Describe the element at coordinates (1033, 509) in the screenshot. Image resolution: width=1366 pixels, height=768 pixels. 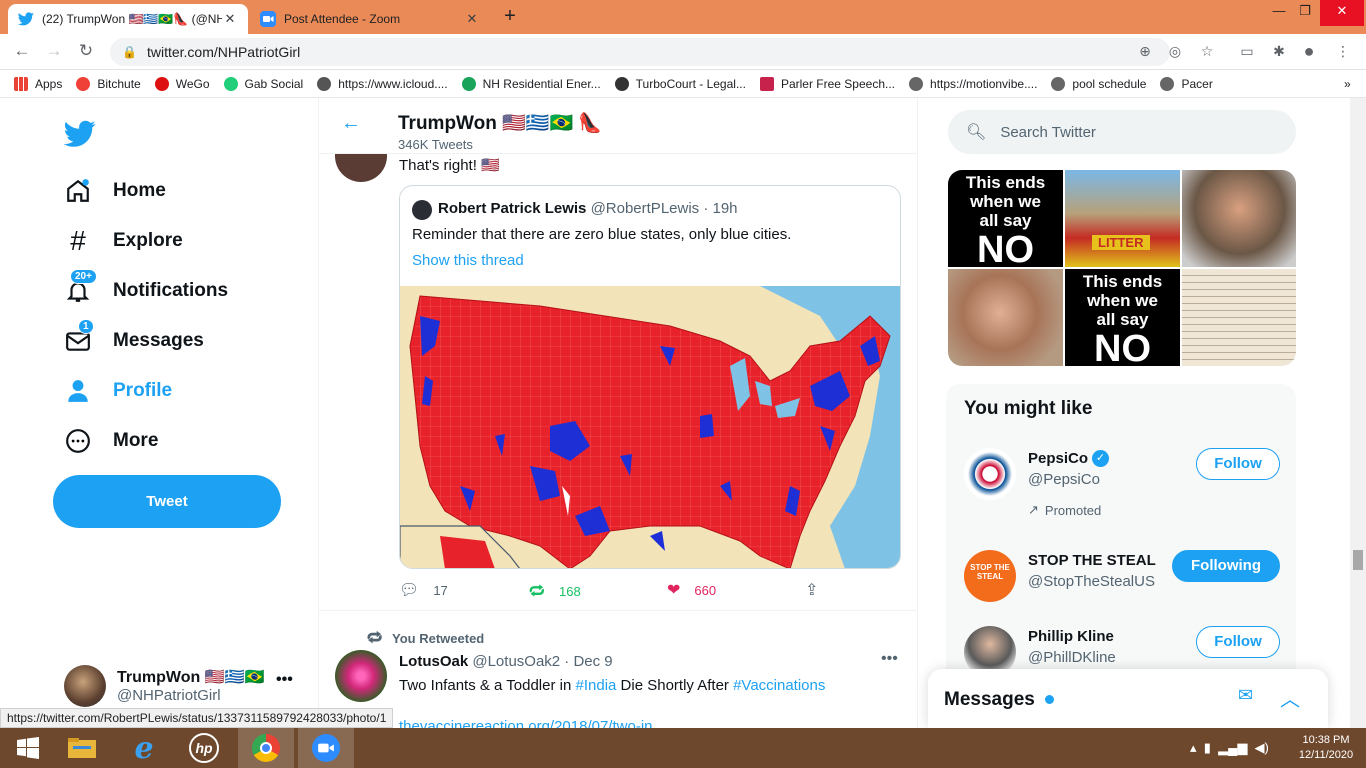
I see `promoted-icon: ↗` at that location.